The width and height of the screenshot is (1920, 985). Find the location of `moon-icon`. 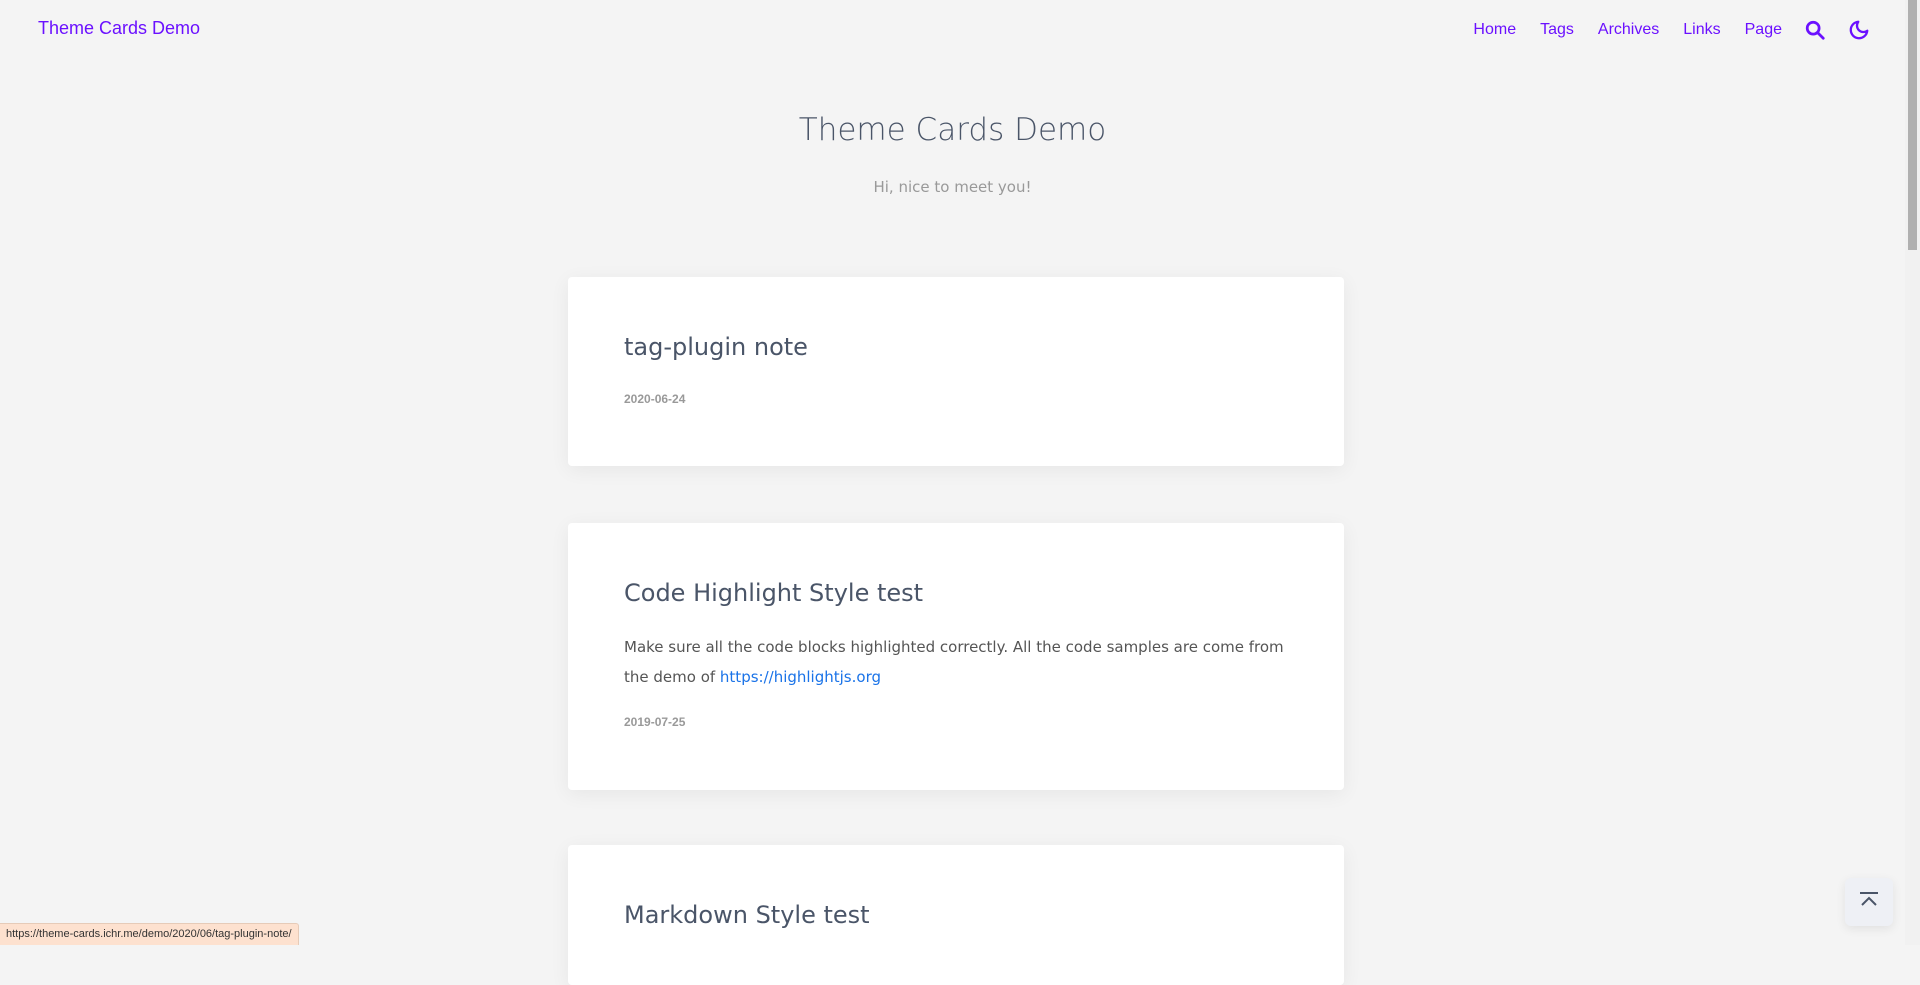

moon-icon is located at coordinates (1859, 30).